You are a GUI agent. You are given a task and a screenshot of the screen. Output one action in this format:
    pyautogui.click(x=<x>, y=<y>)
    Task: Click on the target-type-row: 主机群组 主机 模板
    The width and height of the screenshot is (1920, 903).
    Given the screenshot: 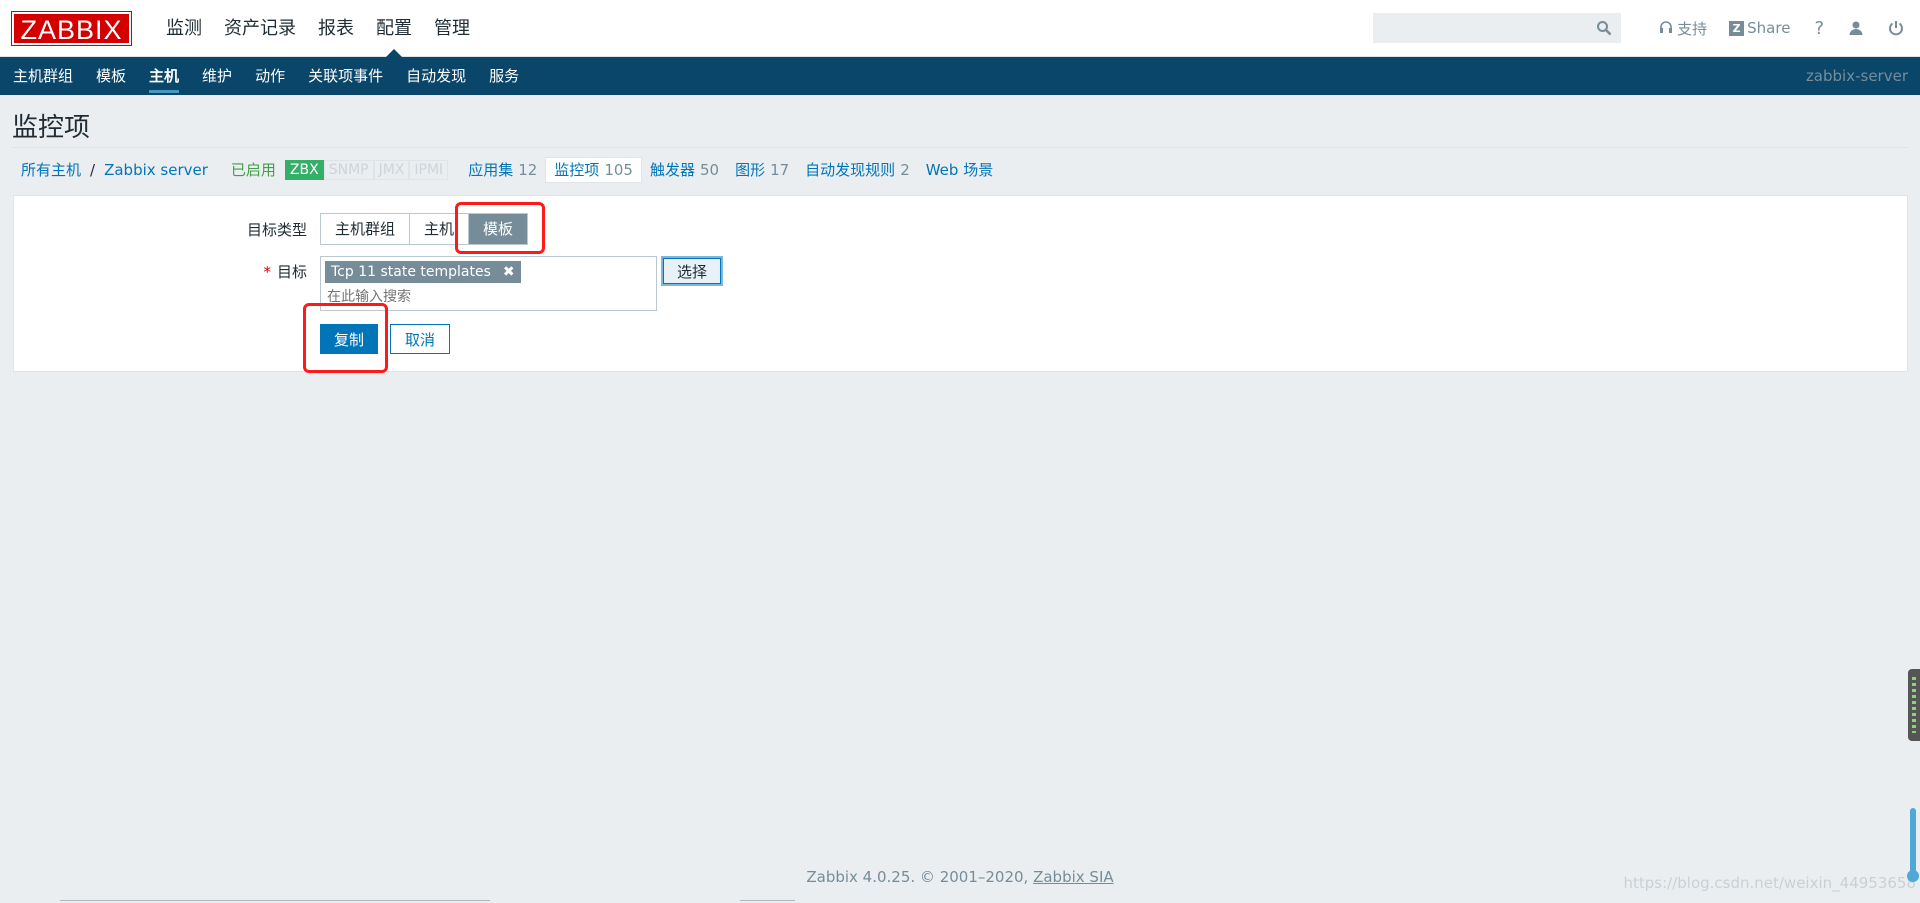 What is the action you would take?
    pyautogui.click(x=424, y=229)
    